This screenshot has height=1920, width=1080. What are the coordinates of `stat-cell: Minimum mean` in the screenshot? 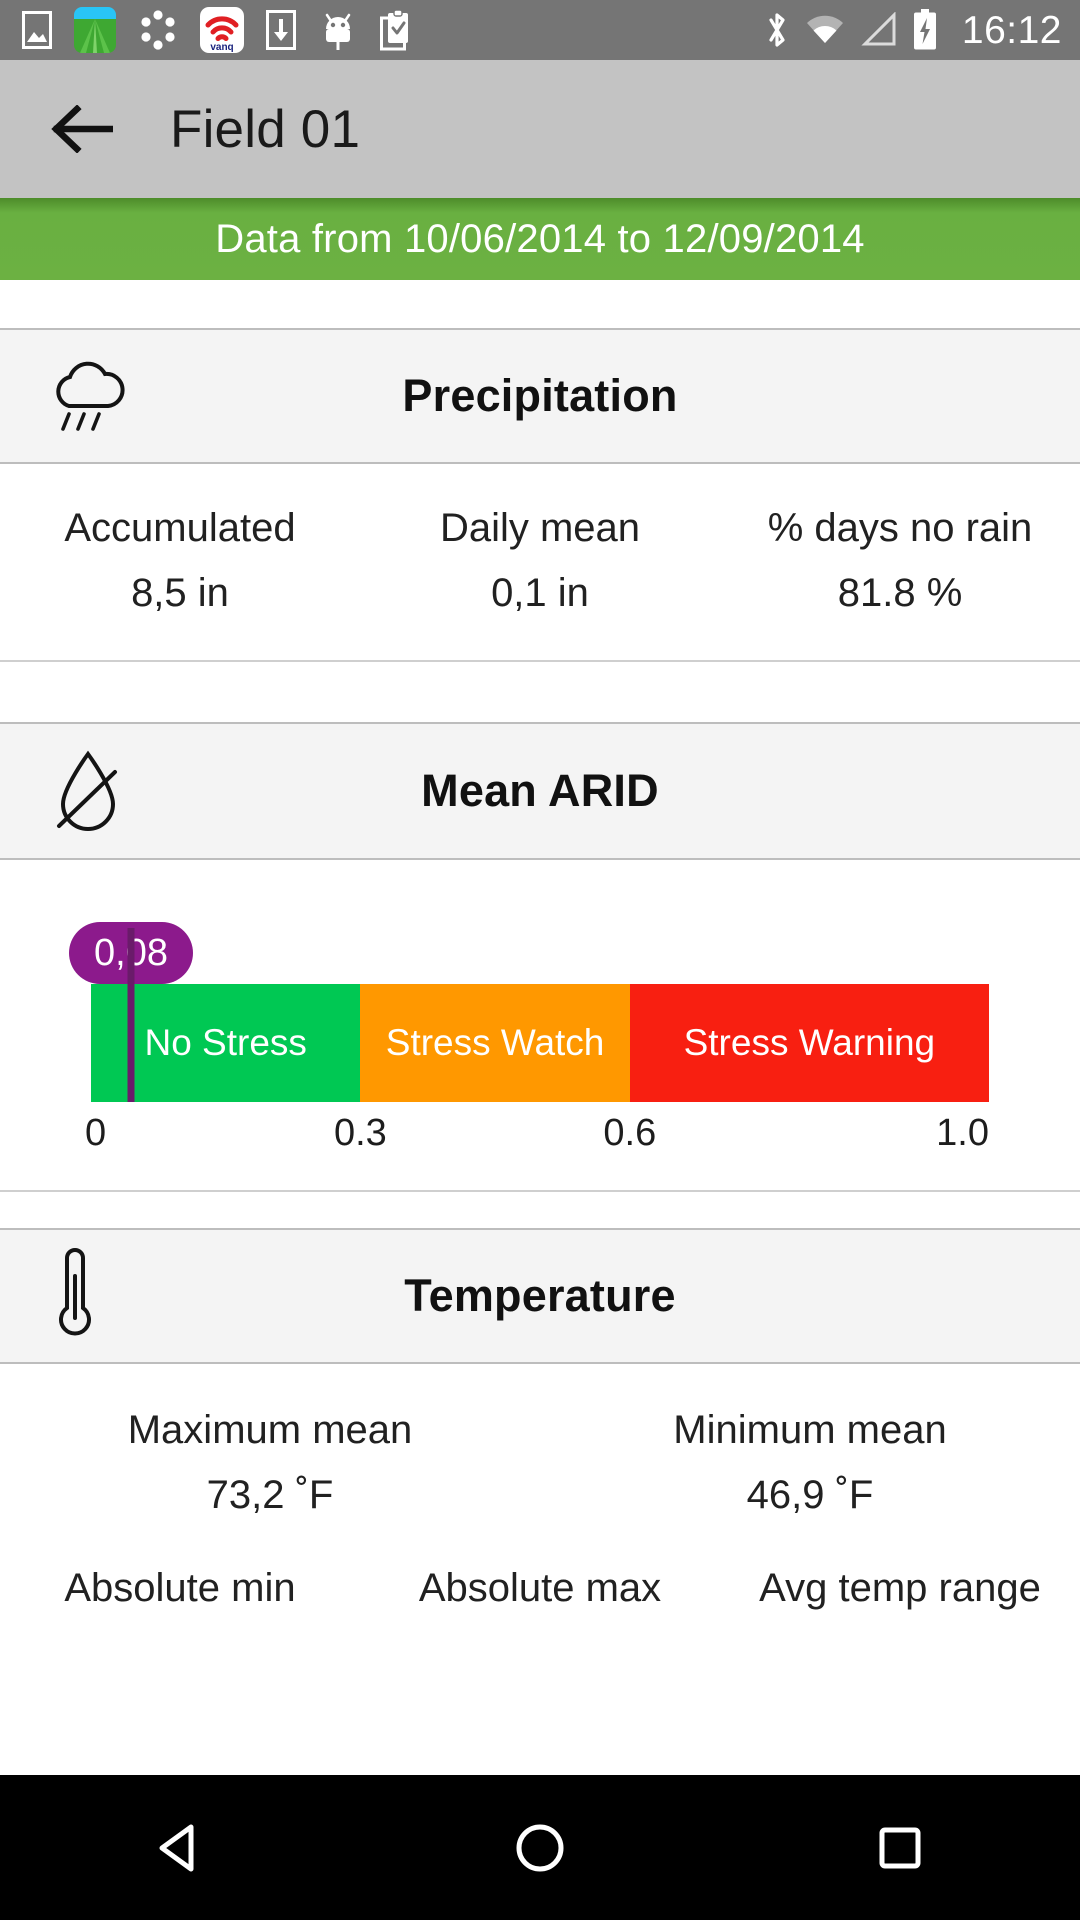 It's located at (810, 1430).